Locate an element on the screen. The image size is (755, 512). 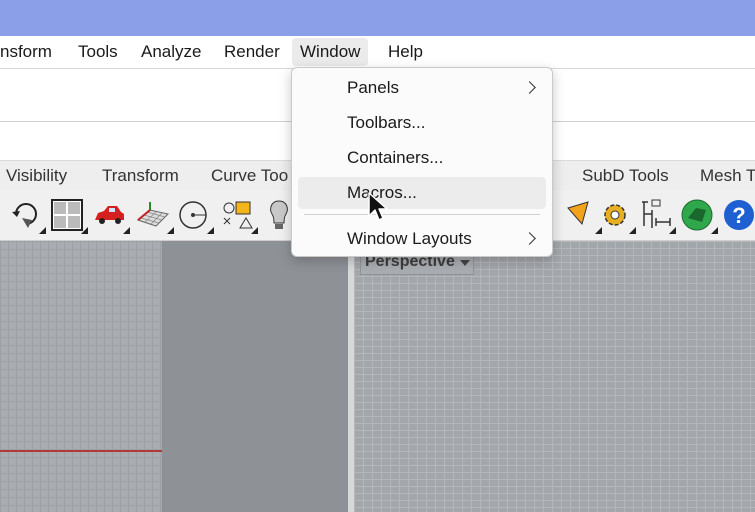
circle-point-icon is located at coordinates (195, 216).